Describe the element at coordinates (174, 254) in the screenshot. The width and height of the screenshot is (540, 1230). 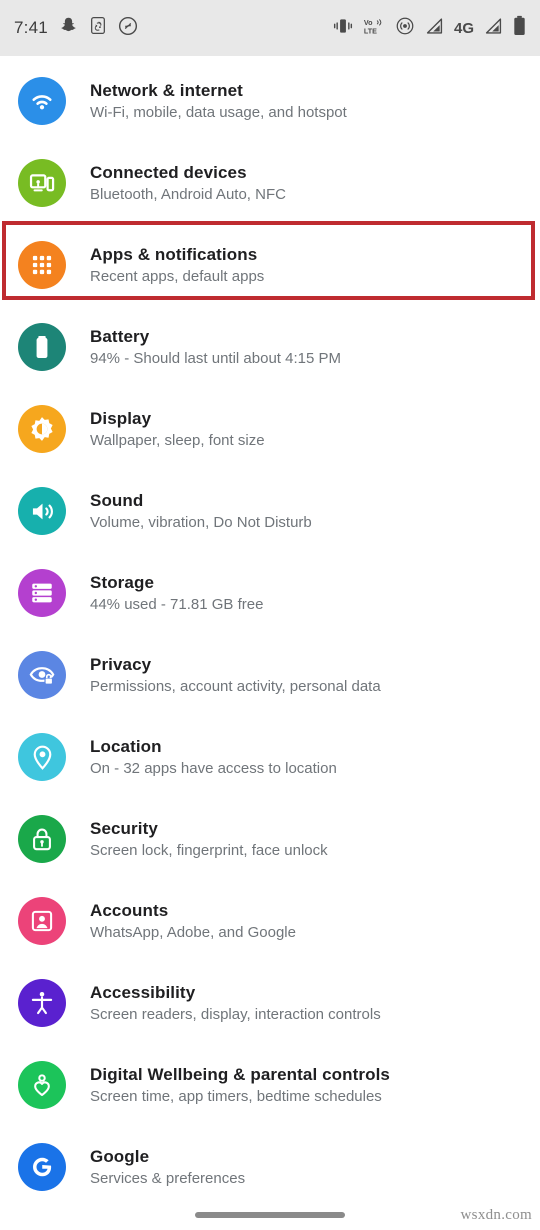
I see `settings-row-title: Apps & notifications` at that location.